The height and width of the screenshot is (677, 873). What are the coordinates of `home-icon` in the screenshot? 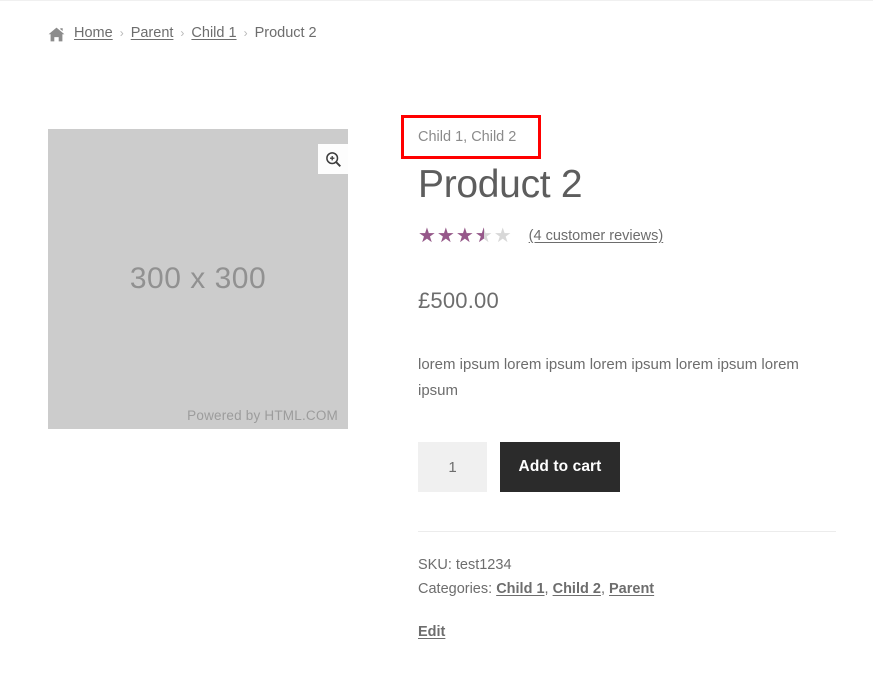 It's located at (56, 34).